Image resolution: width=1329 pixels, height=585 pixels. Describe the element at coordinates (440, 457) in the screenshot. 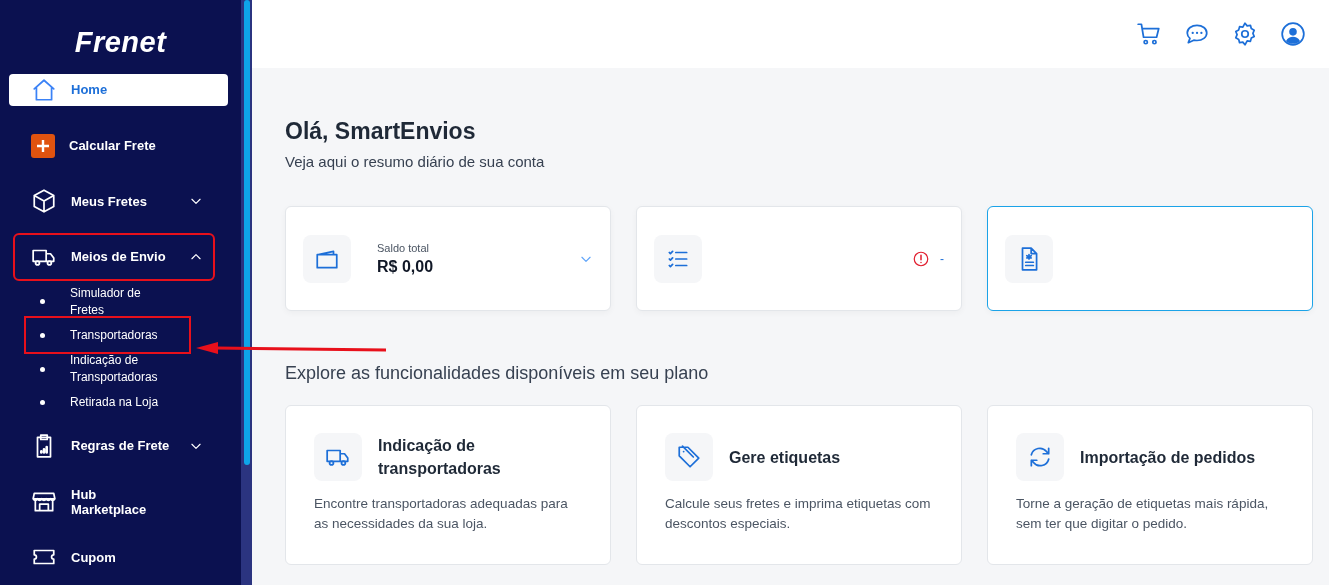

I see `feature-title: Indicação de transportadoras` at that location.